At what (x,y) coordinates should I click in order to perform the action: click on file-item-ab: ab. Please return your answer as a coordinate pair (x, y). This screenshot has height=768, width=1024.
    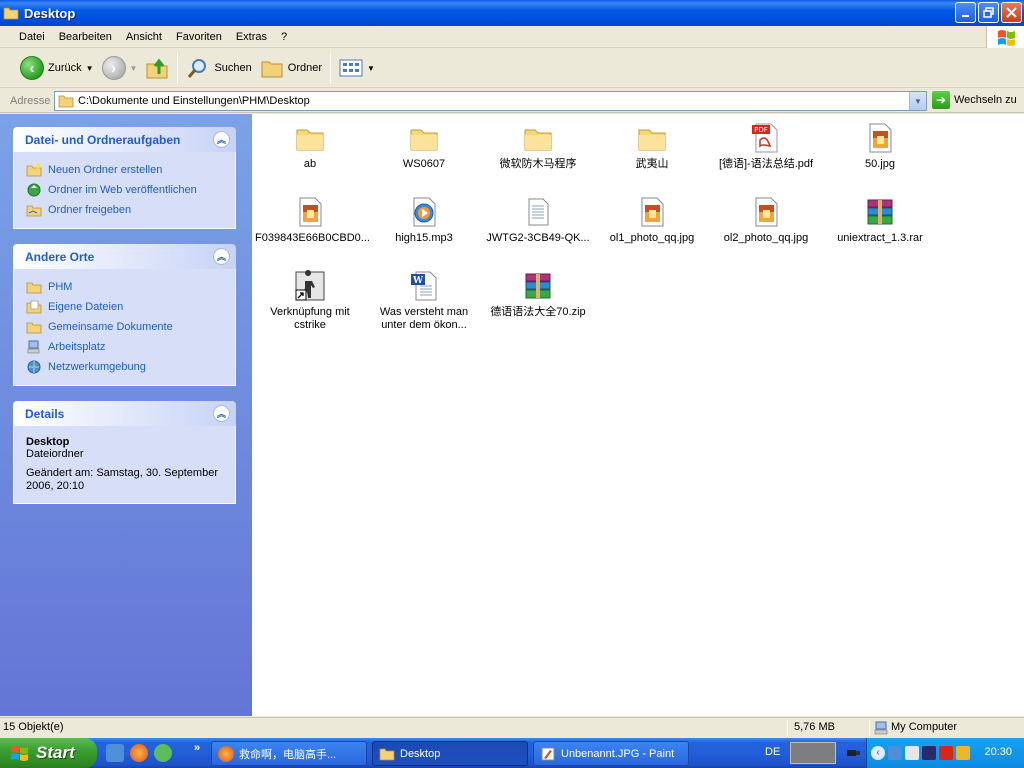
    Looking at the image, I should click on (310, 146).